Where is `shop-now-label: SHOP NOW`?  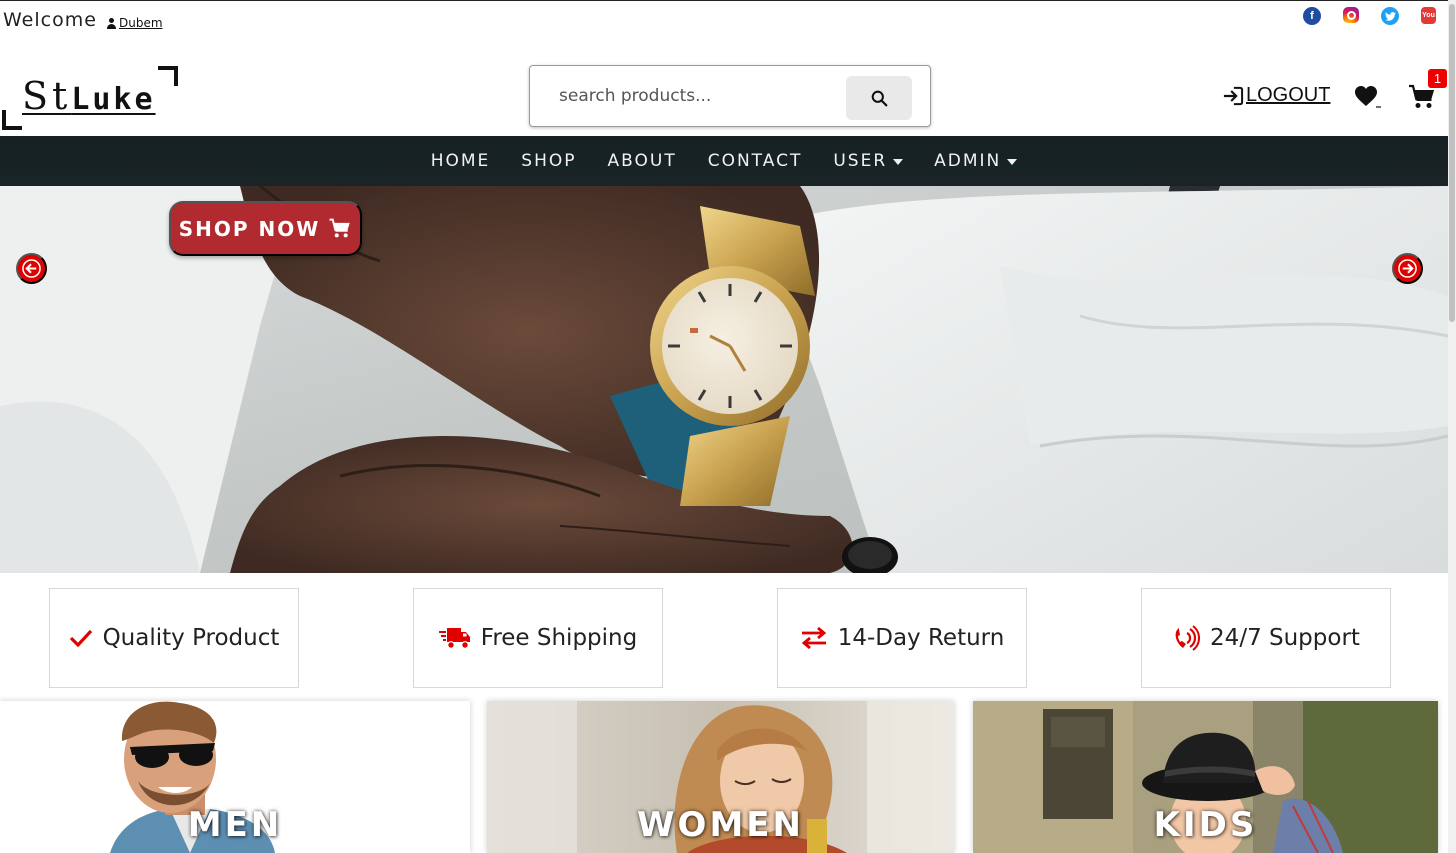 shop-now-label: SHOP NOW is located at coordinates (249, 228).